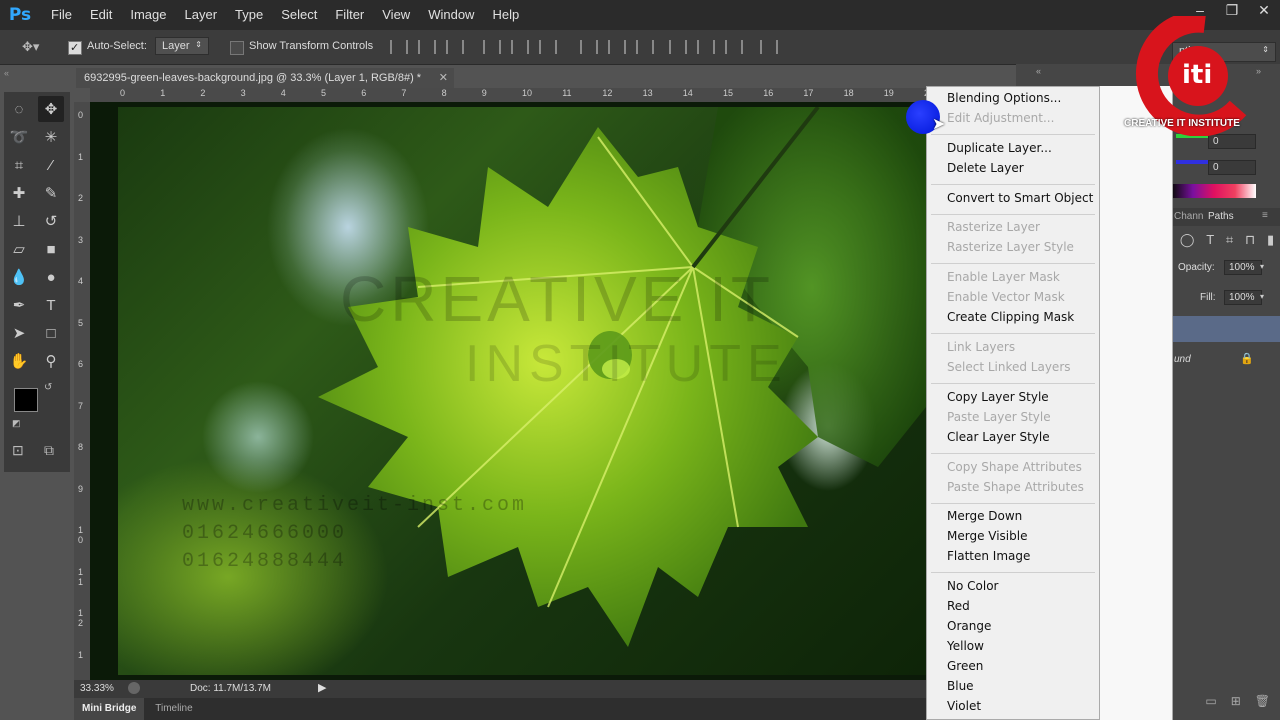 This screenshot has height=720, width=1280. I want to click on color-ramp, so click(1214, 191).